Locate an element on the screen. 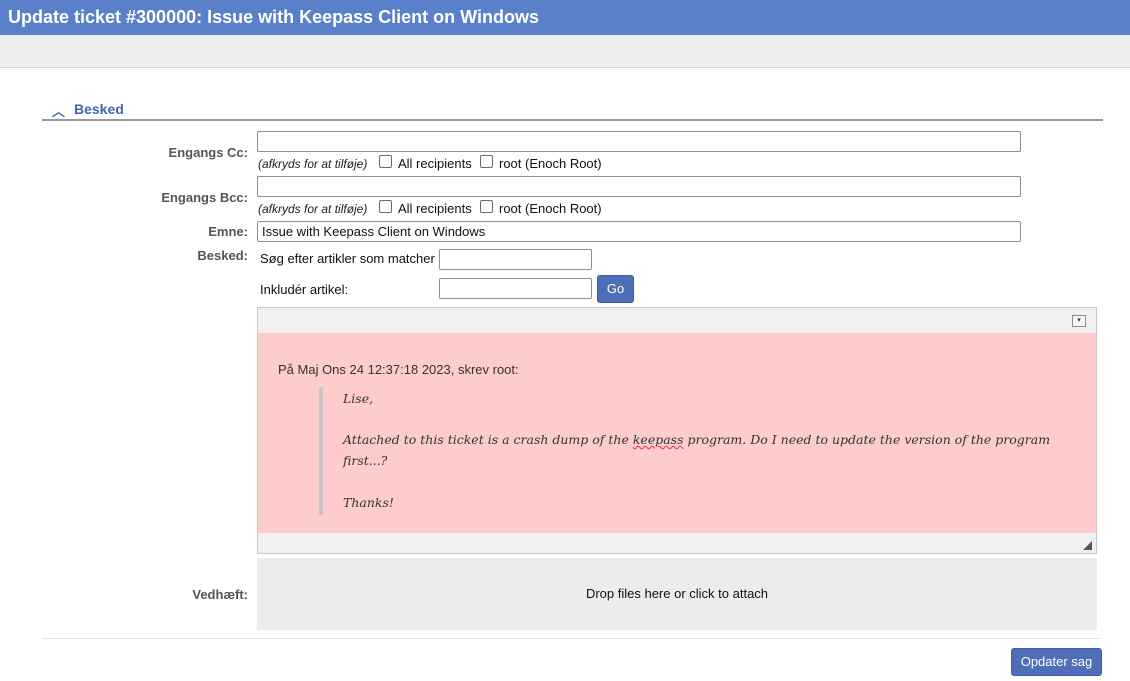 The image size is (1130, 681). divider is located at coordinates (571, 638).